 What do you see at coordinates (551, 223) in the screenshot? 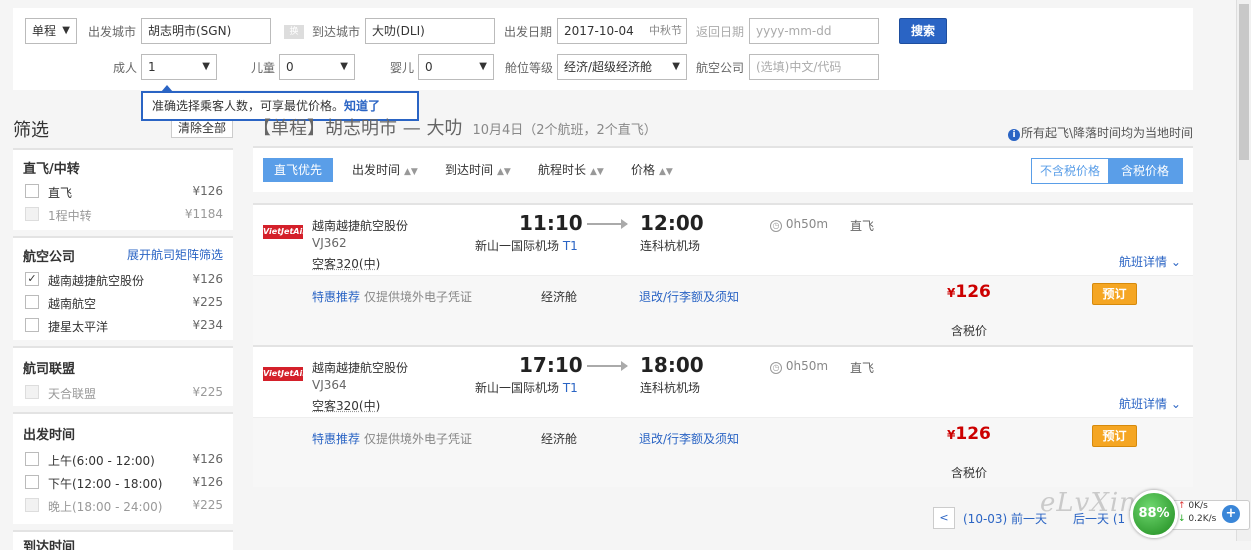
I see `depart-time: 11:10` at bounding box center [551, 223].